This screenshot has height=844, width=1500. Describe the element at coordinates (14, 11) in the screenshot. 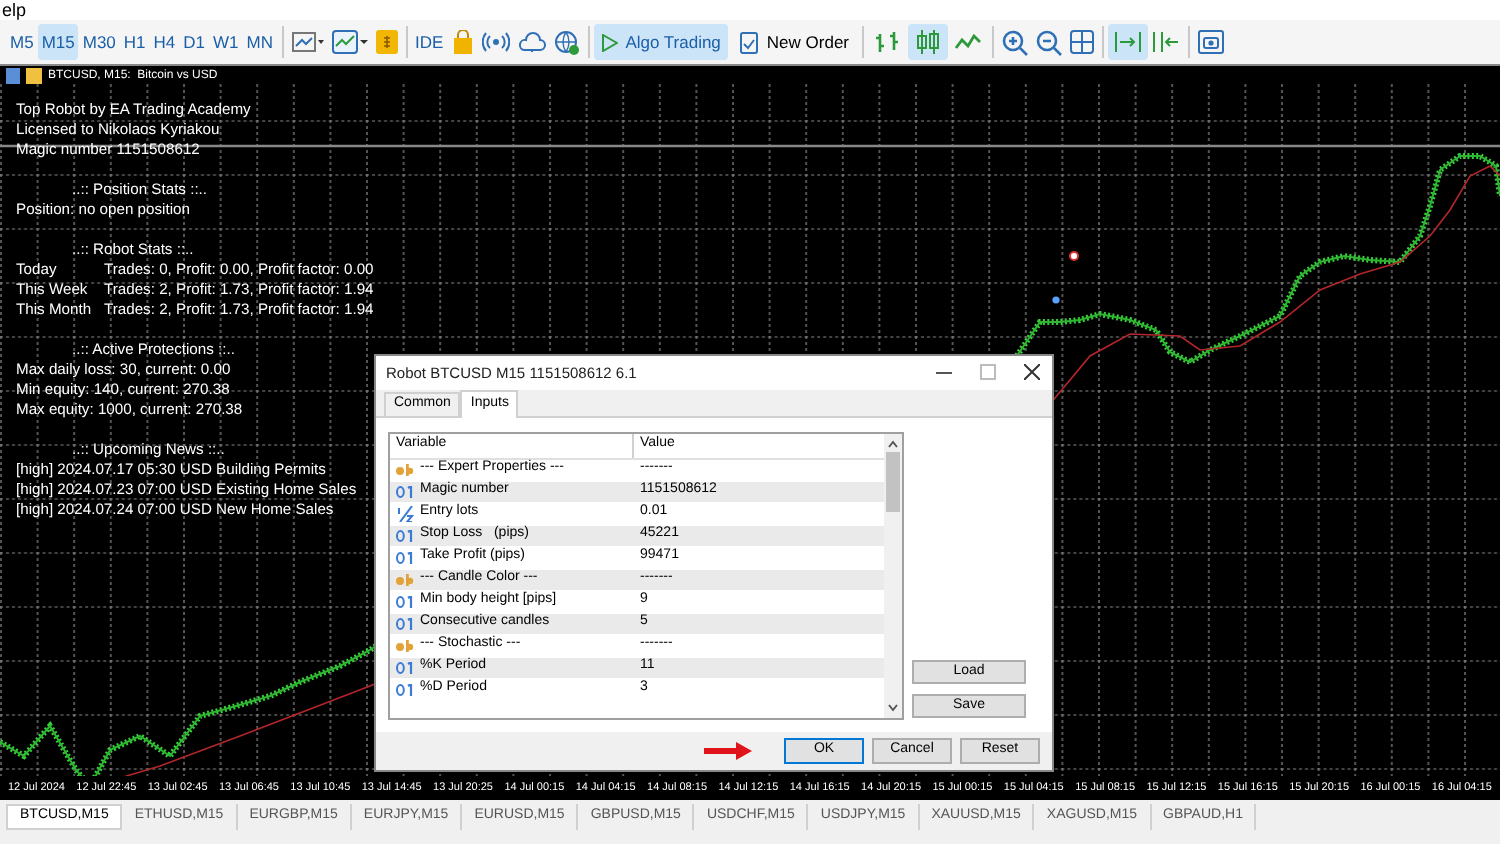

I see `menu-item: elp` at that location.